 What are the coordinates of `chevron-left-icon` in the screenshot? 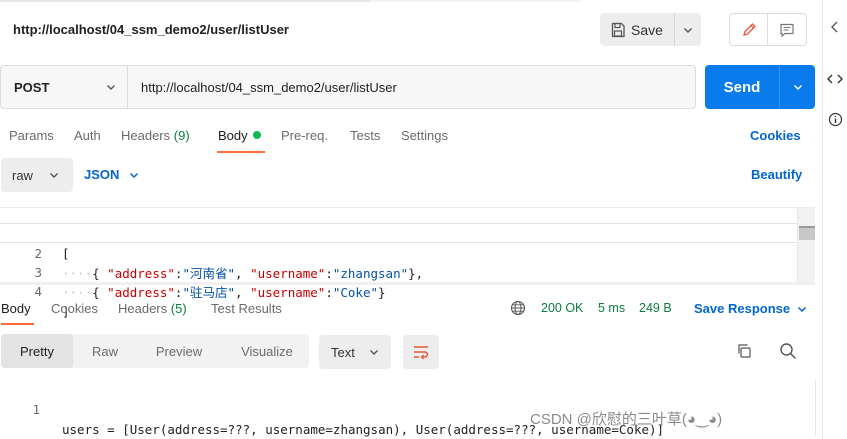 It's located at (835, 27).